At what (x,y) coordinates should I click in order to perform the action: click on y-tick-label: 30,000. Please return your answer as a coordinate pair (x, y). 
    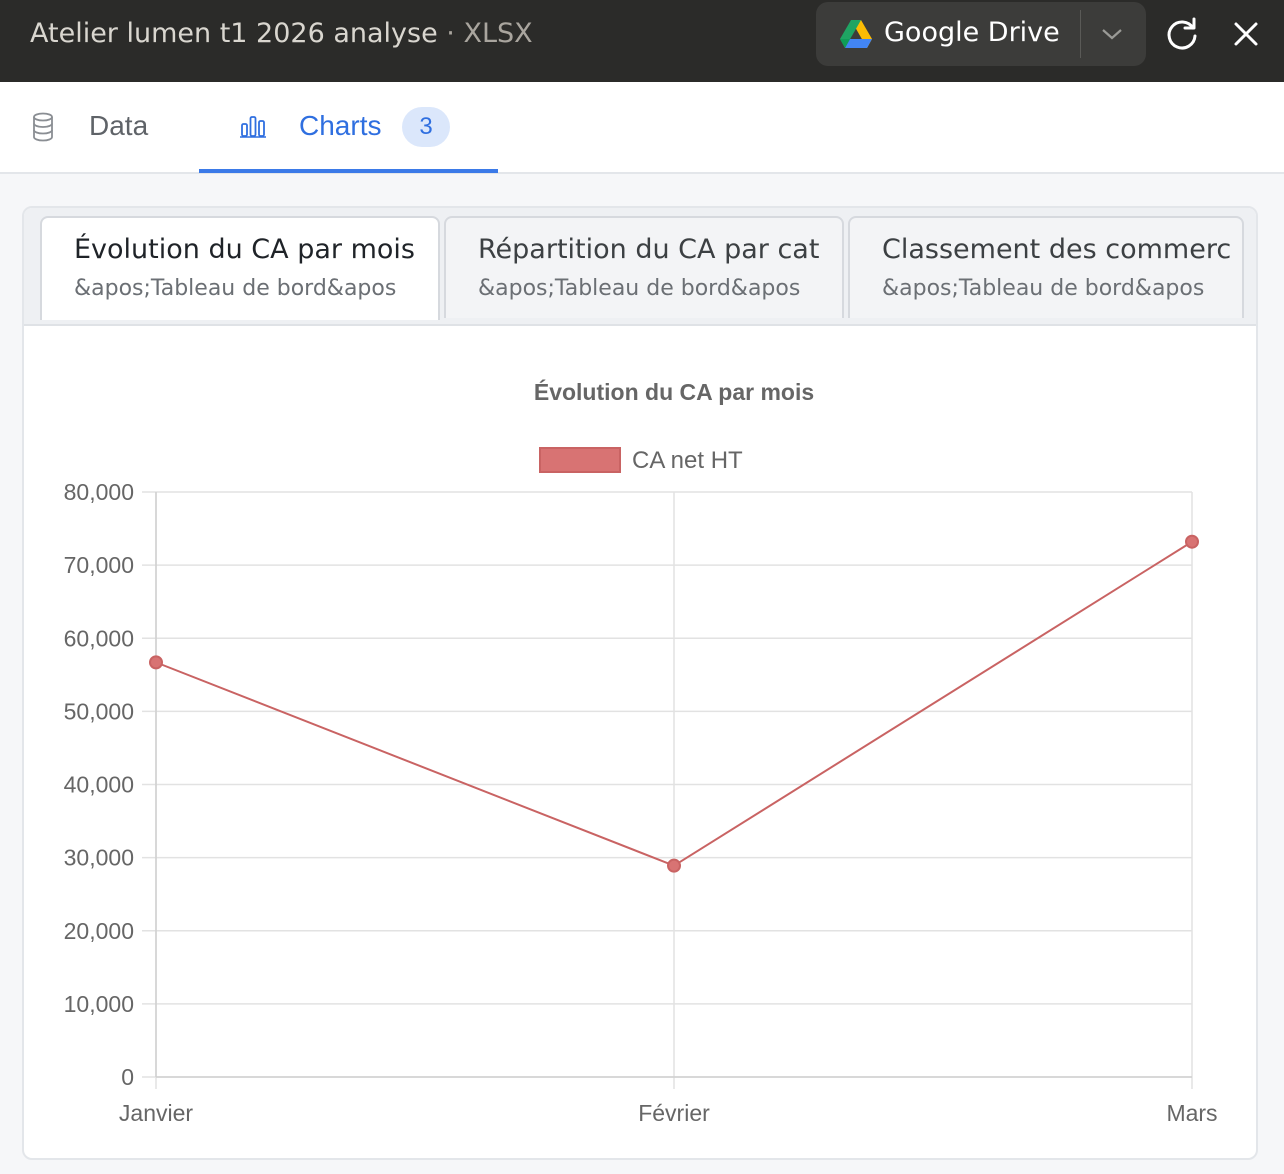
    Looking at the image, I should click on (99, 858).